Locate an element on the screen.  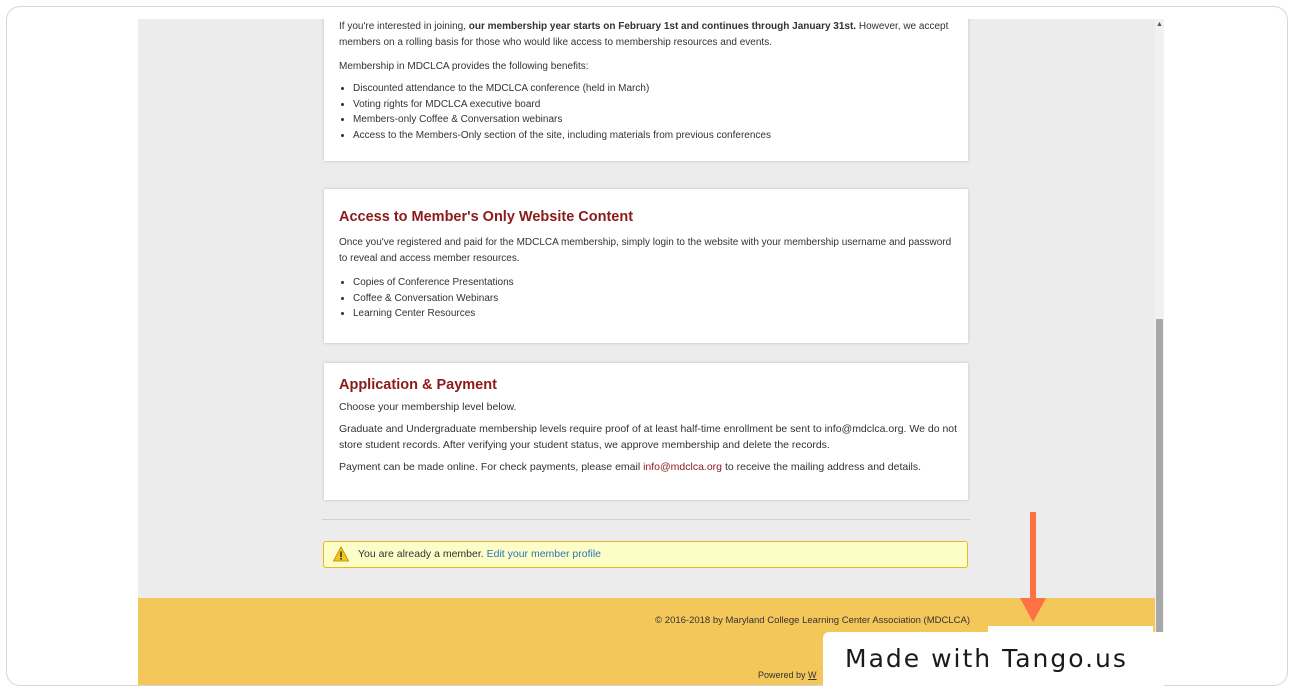
email-link: info@mdclca.org is located at coordinates (682, 467).